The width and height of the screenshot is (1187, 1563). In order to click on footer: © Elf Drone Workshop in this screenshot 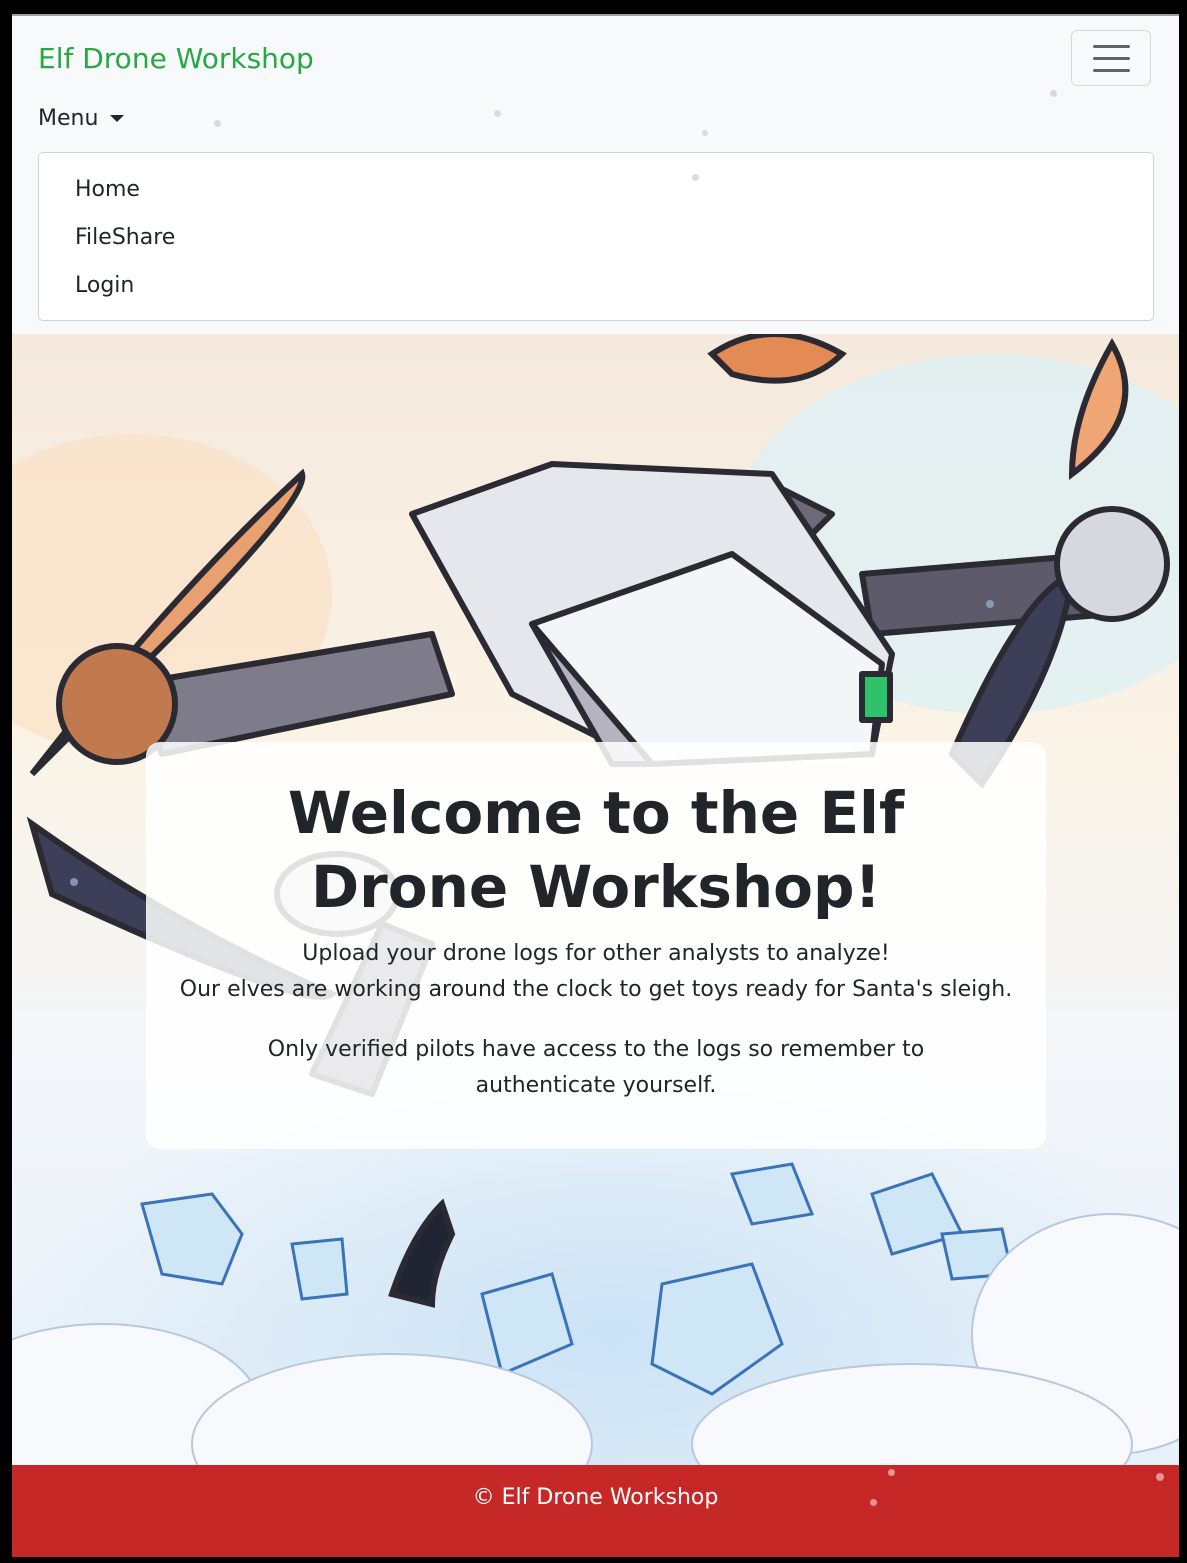, I will do `click(595, 1511)`.